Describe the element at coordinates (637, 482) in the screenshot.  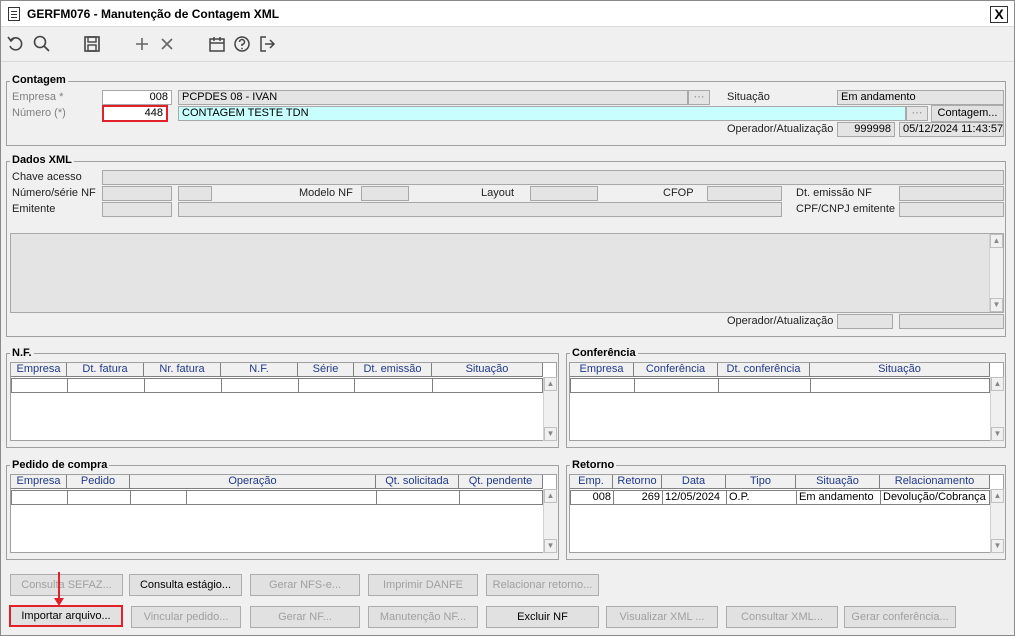
I see `ret-col-retorno: Retorno` at that location.